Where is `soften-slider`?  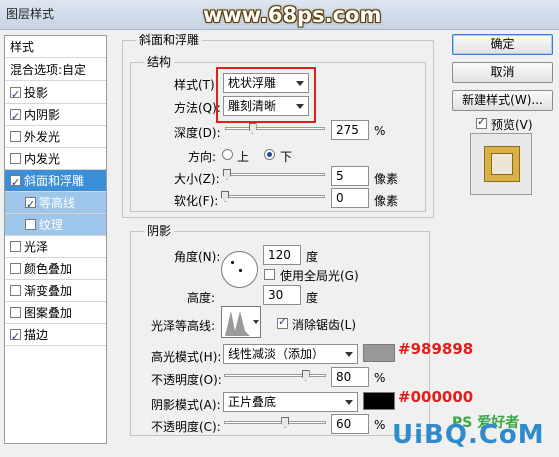
soften-slider is located at coordinates (275, 196).